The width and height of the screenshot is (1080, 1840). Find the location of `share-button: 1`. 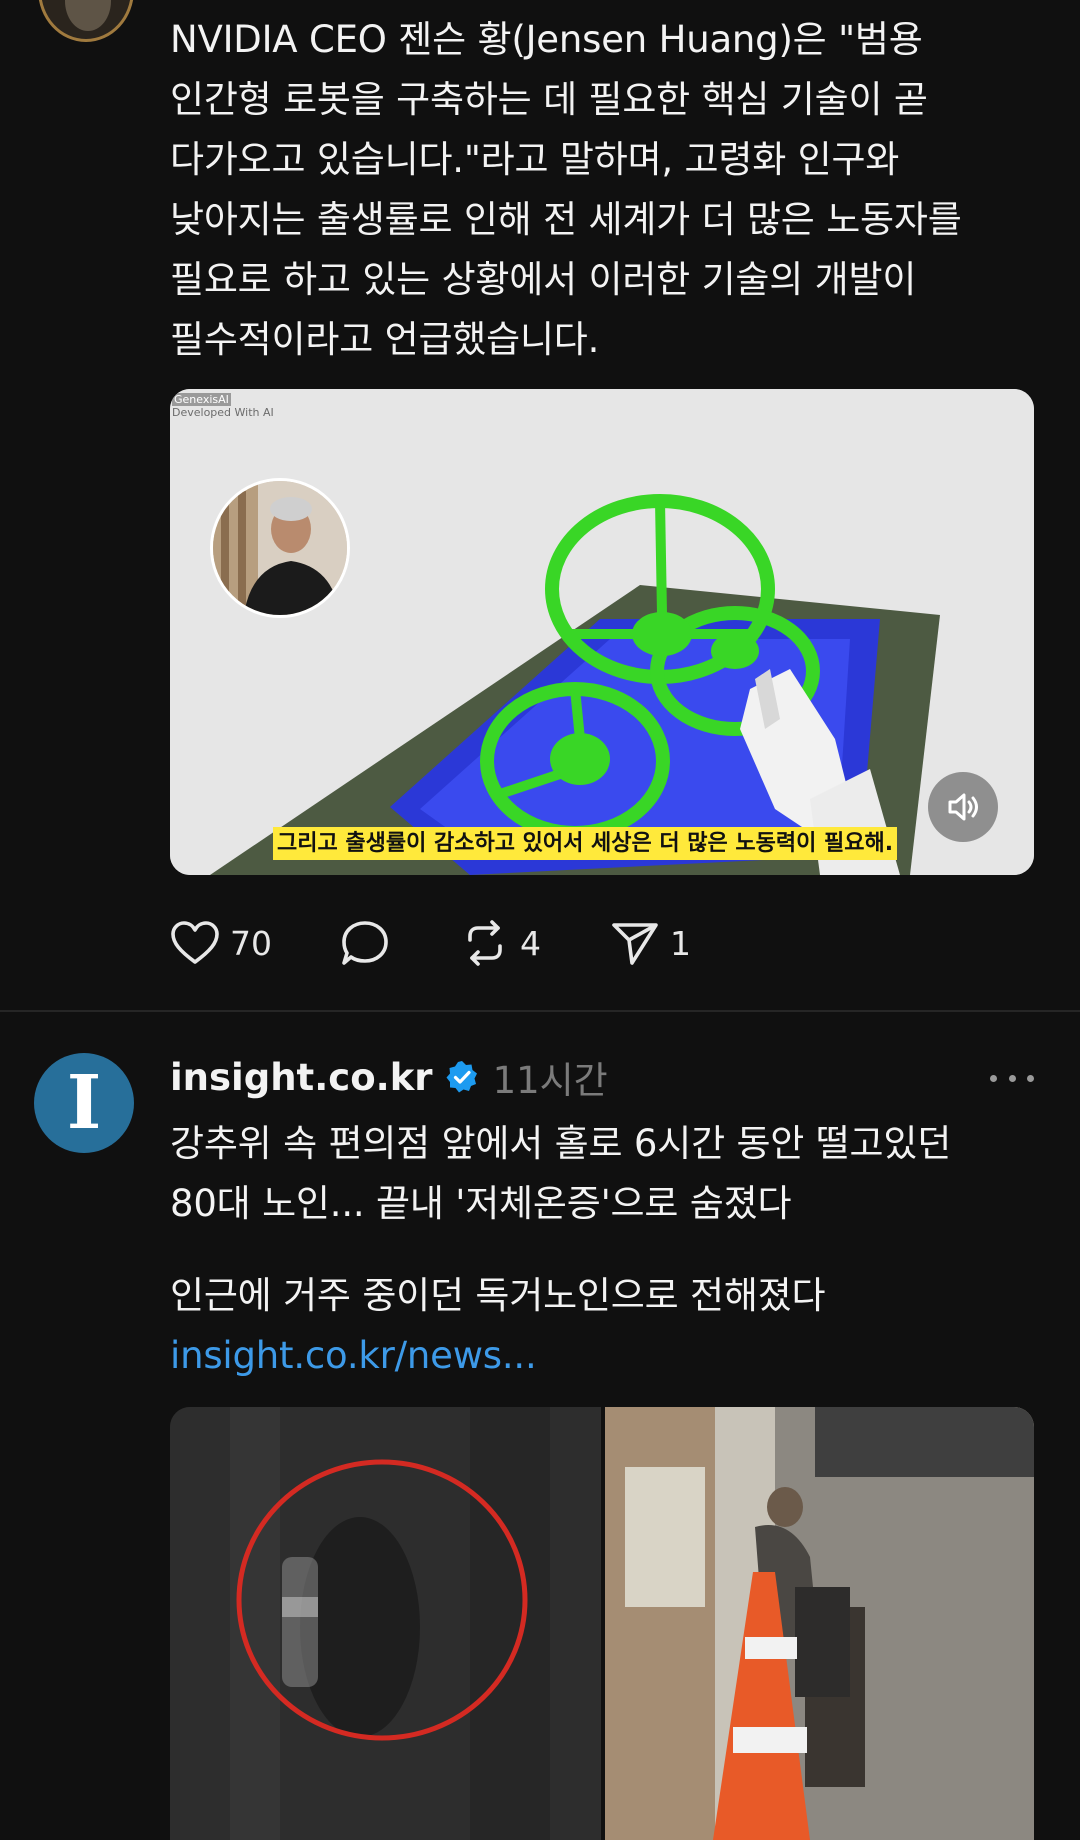

share-button: 1 is located at coordinates (650, 943).